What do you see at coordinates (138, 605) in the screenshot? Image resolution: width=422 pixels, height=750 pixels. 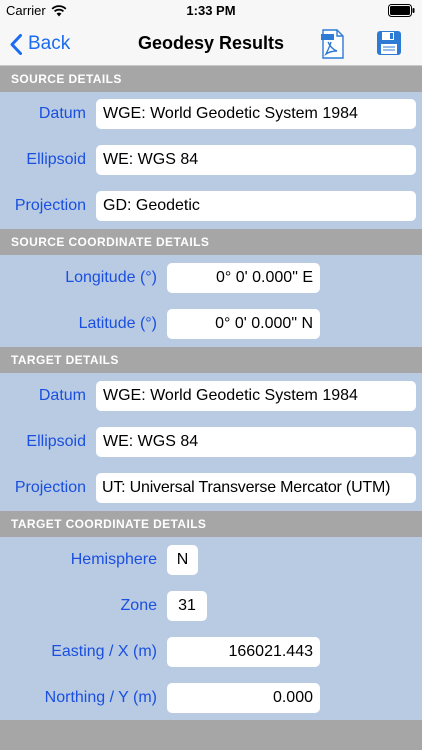 I see `target-zone-label: Zone` at bounding box center [138, 605].